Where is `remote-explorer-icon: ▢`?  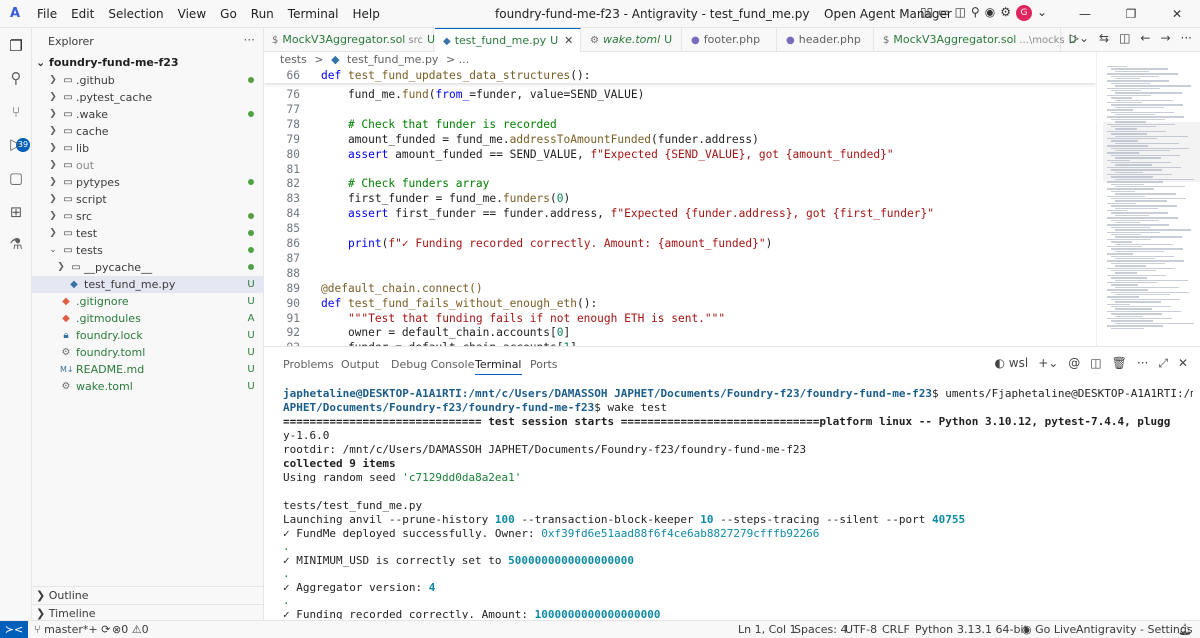 remote-explorer-icon: ▢ is located at coordinates (16, 178).